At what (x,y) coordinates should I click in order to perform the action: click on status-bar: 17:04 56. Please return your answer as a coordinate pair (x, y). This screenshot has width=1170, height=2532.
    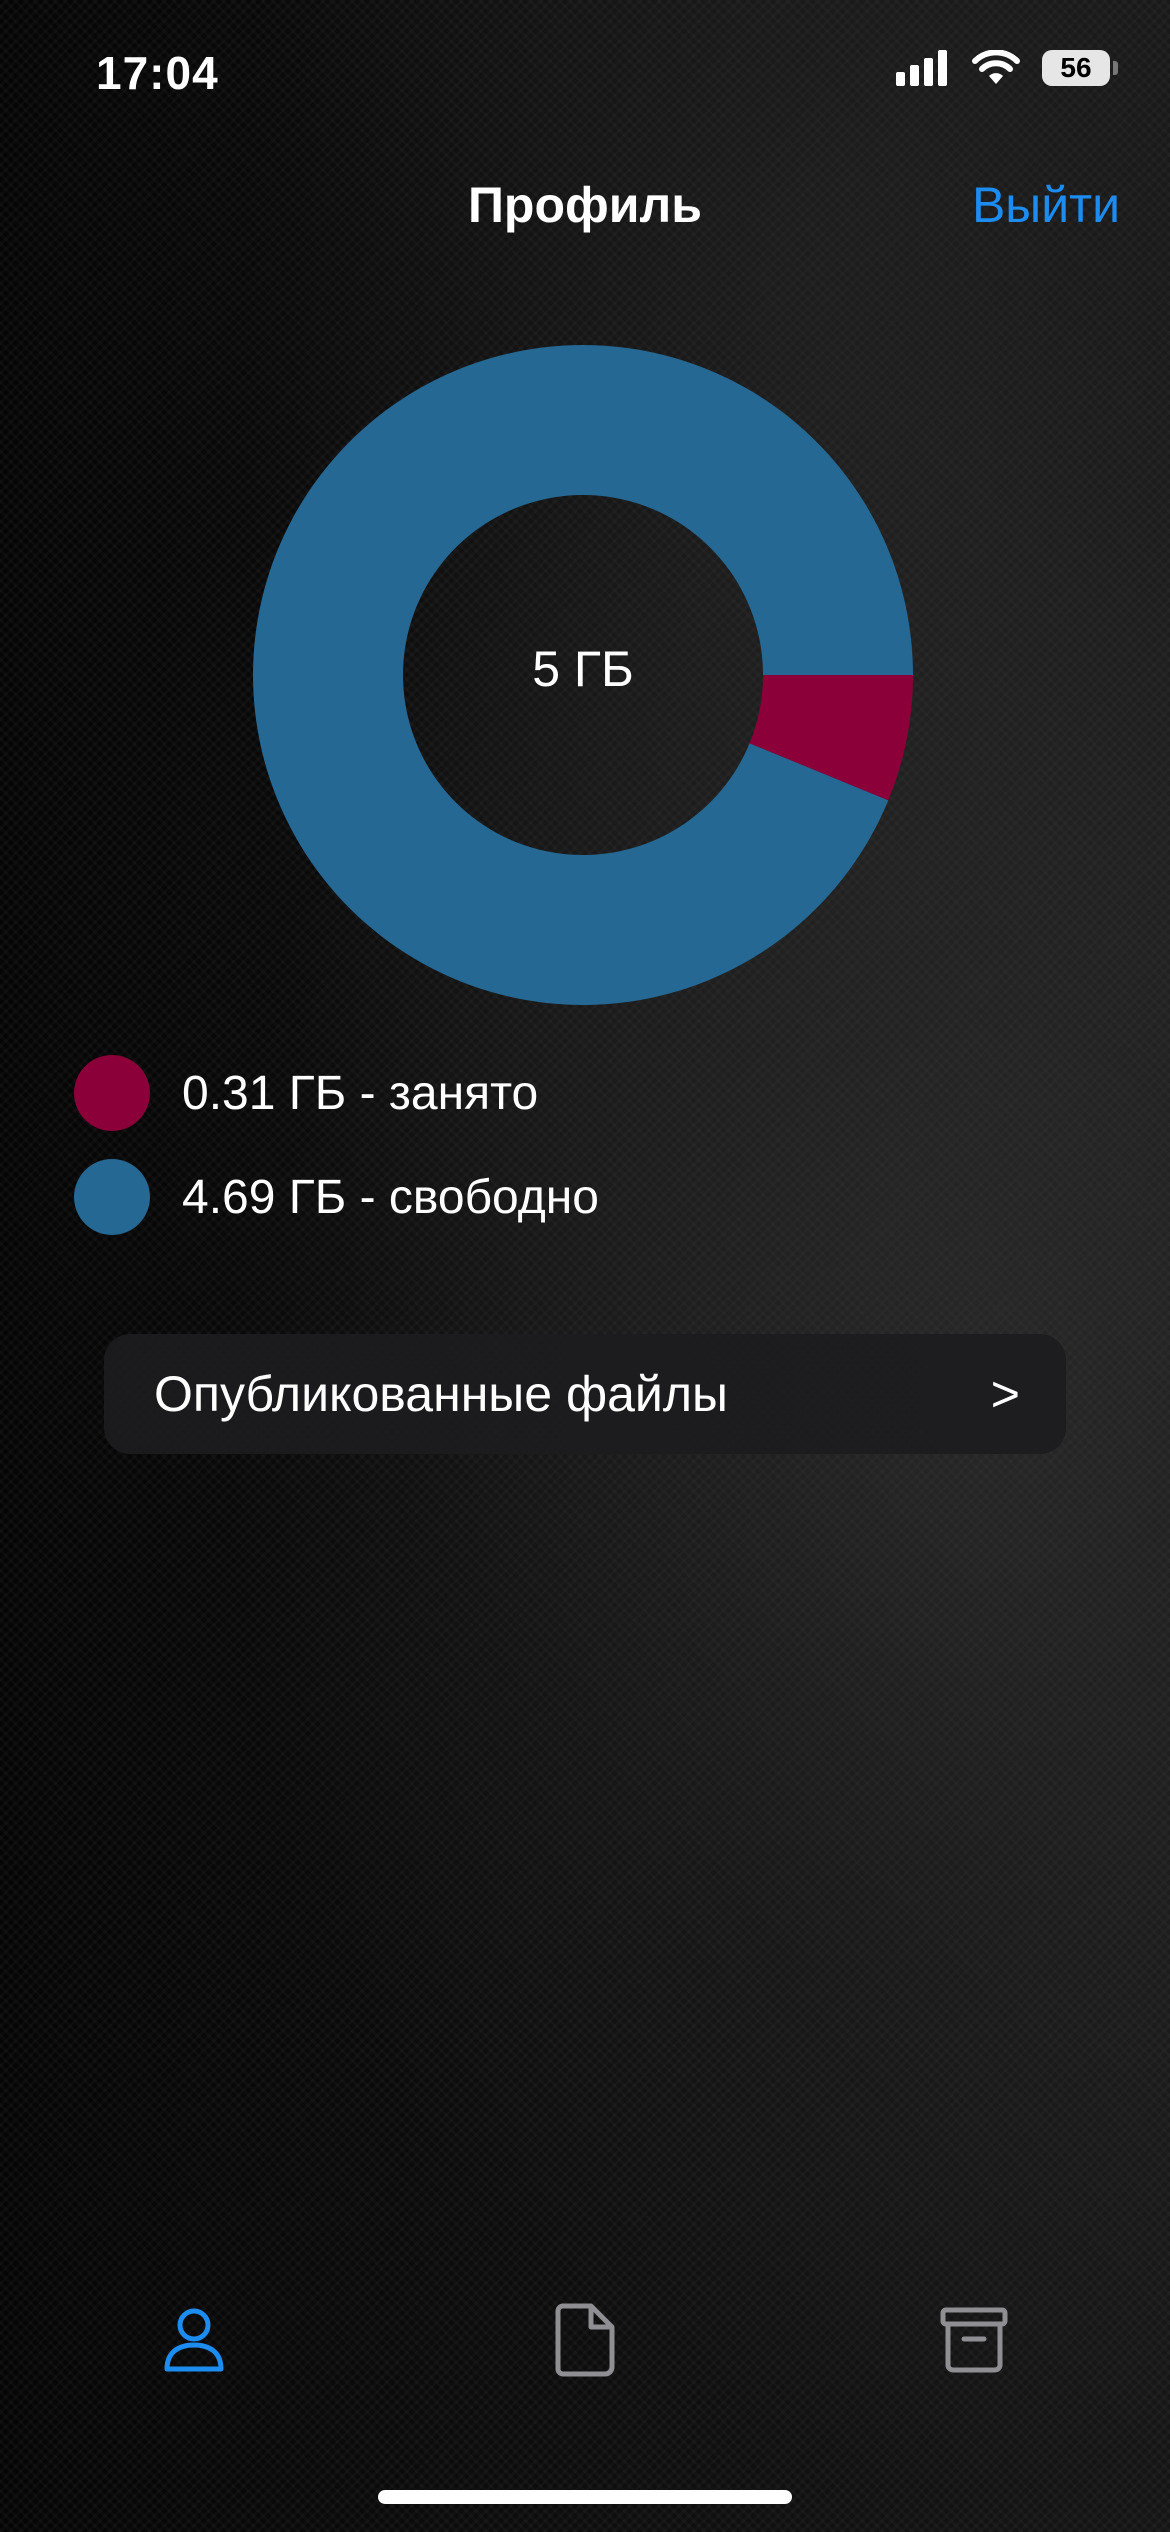
    Looking at the image, I should click on (585, 75).